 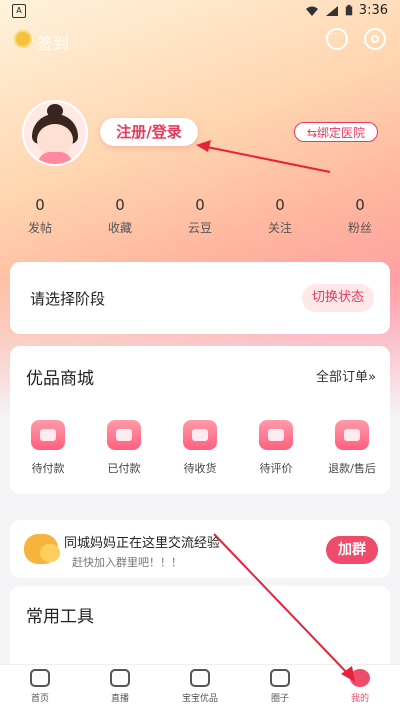 I want to click on gear-icon, so click(x=375, y=39).